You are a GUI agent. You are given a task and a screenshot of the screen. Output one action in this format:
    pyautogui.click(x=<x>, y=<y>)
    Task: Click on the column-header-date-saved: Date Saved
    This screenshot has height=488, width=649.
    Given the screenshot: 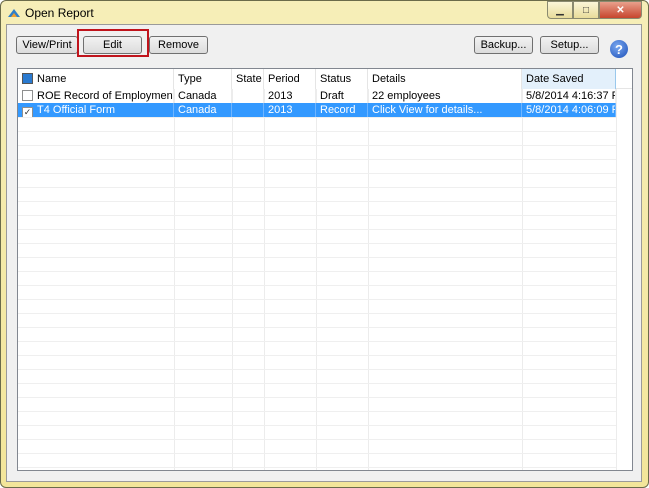 What is the action you would take?
    pyautogui.click(x=569, y=79)
    